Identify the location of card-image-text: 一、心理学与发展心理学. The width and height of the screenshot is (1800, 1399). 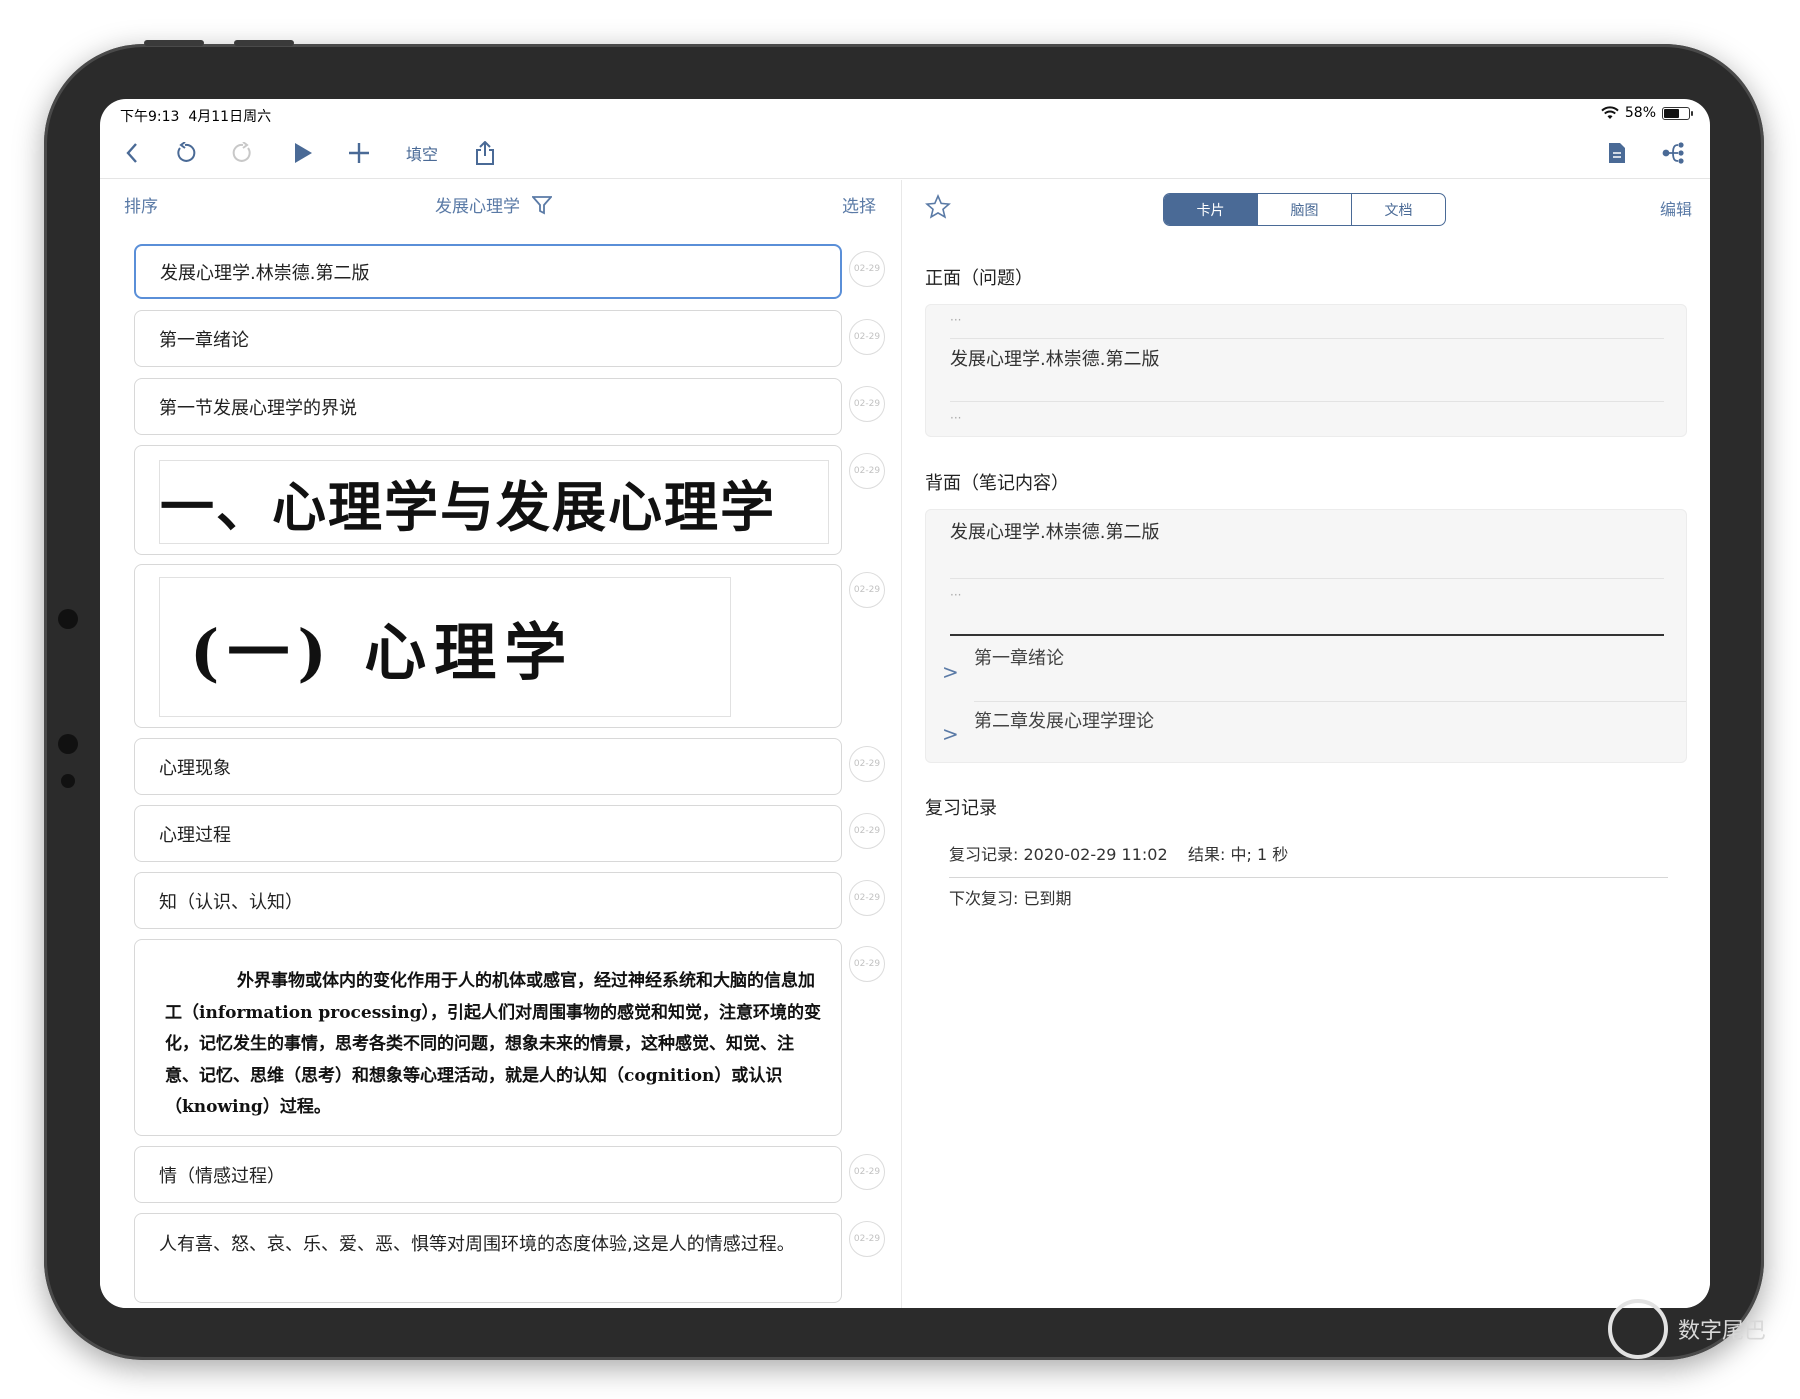
(468, 506).